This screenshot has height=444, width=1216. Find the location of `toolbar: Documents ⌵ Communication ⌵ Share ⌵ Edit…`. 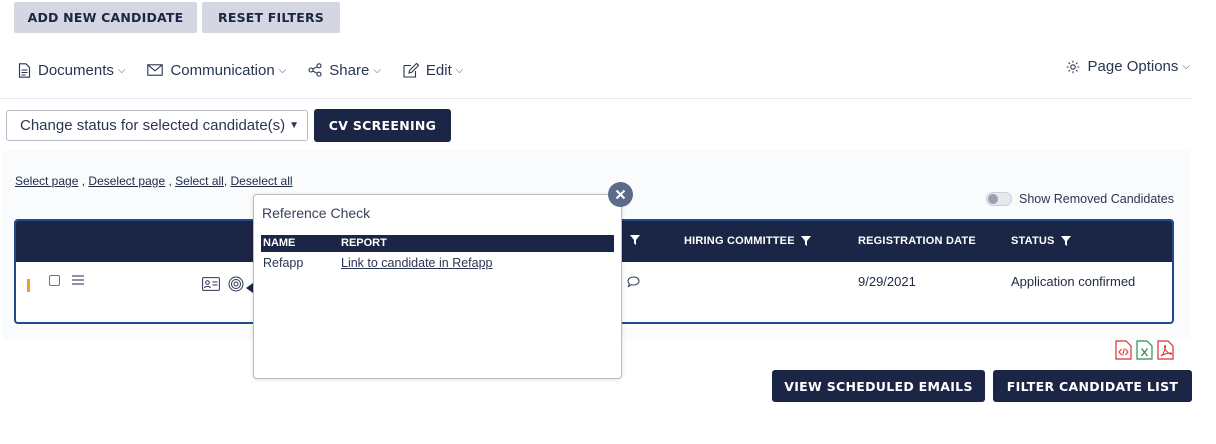

toolbar: Documents ⌵ Communication ⌵ Share ⌵ Edit… is located at coordinates (604, 70).